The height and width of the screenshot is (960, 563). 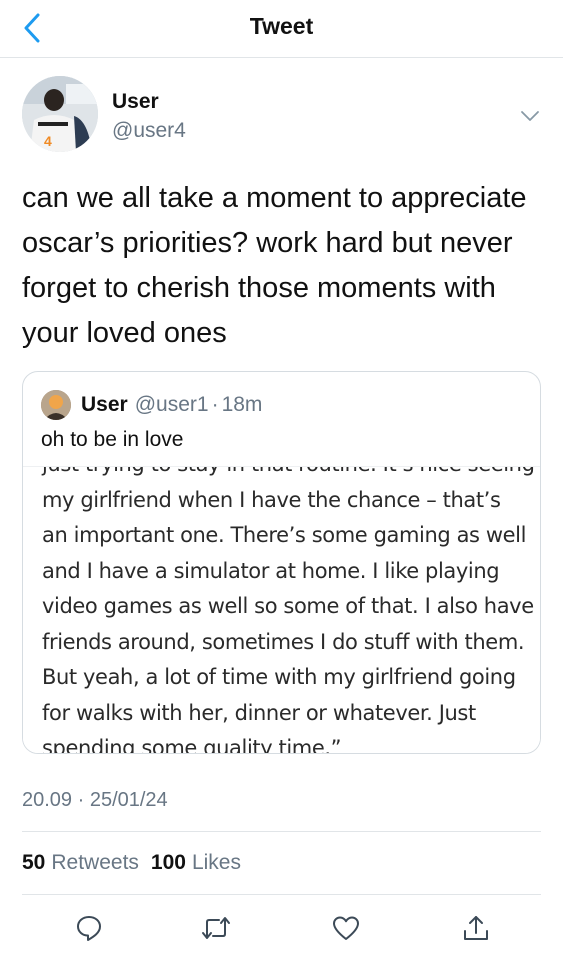 What do you see at coordinates (135, 102) in the screenshot?
I see `author-name: User` at bounding box center [135, 102].